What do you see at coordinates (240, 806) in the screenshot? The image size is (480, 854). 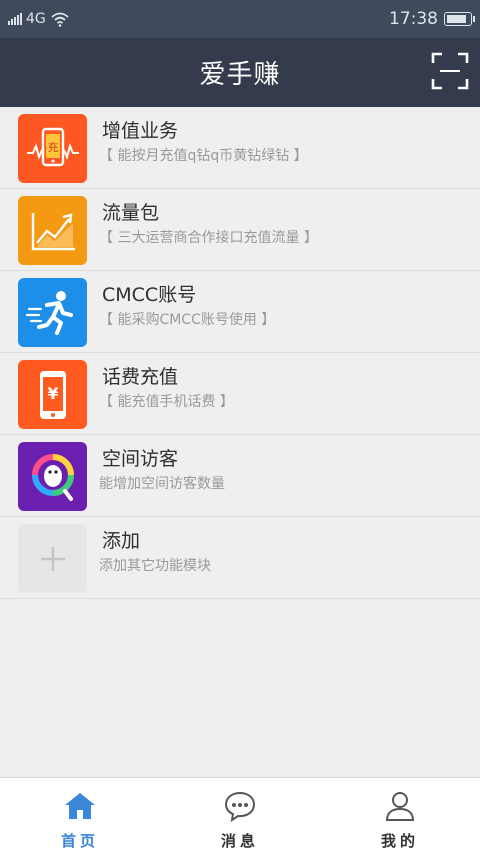 I see `chat-bubble-icon` at bounding box center [240, 806].